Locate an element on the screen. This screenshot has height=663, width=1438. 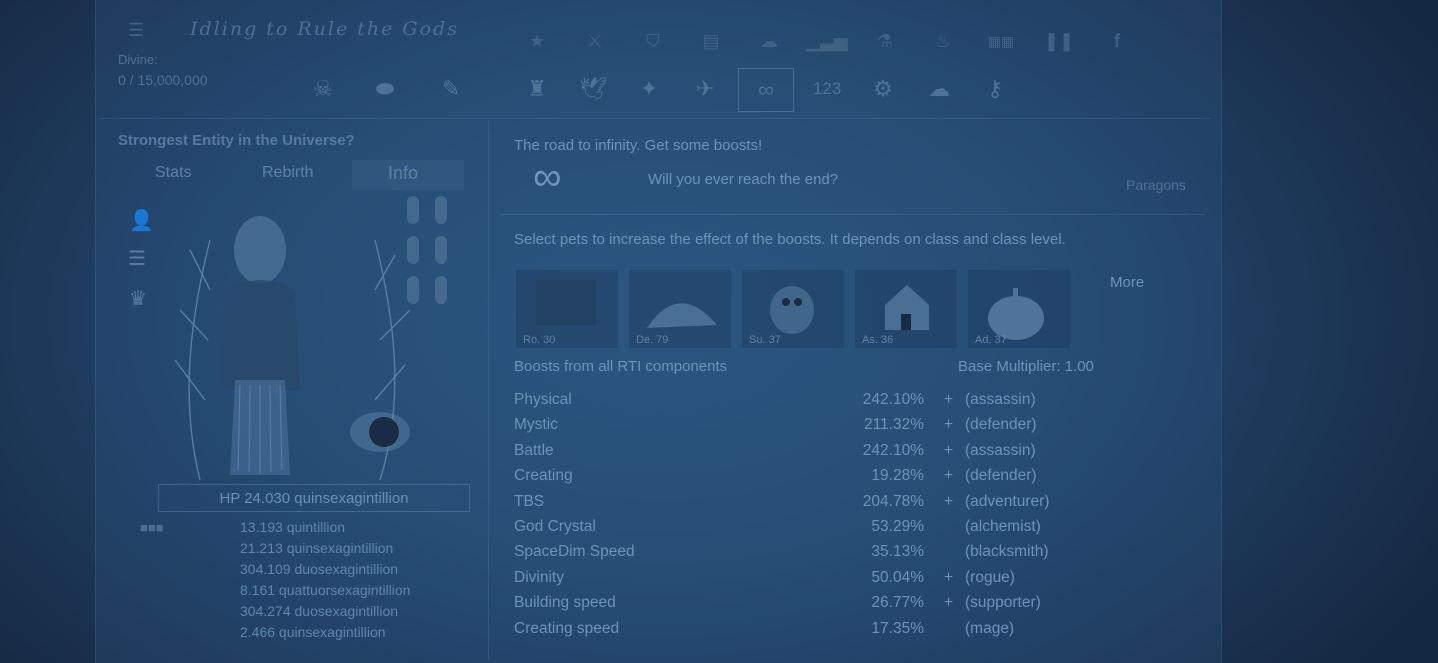
boost-class: (adventurer) is located at coordinates (1007, 501).